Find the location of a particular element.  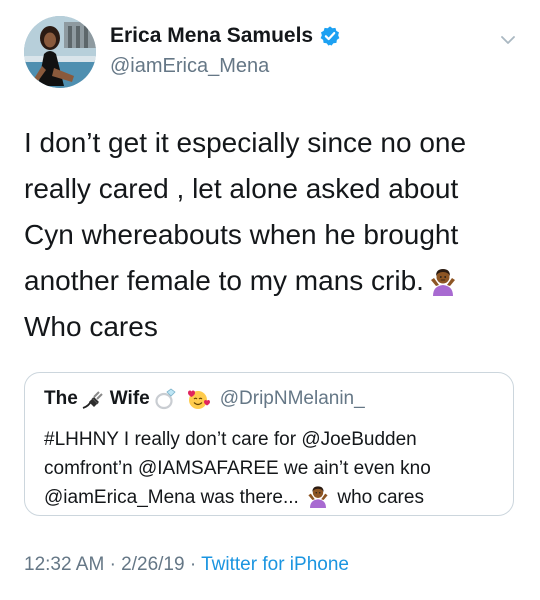

chevron-down-icon is located at coordinates (508, 40).